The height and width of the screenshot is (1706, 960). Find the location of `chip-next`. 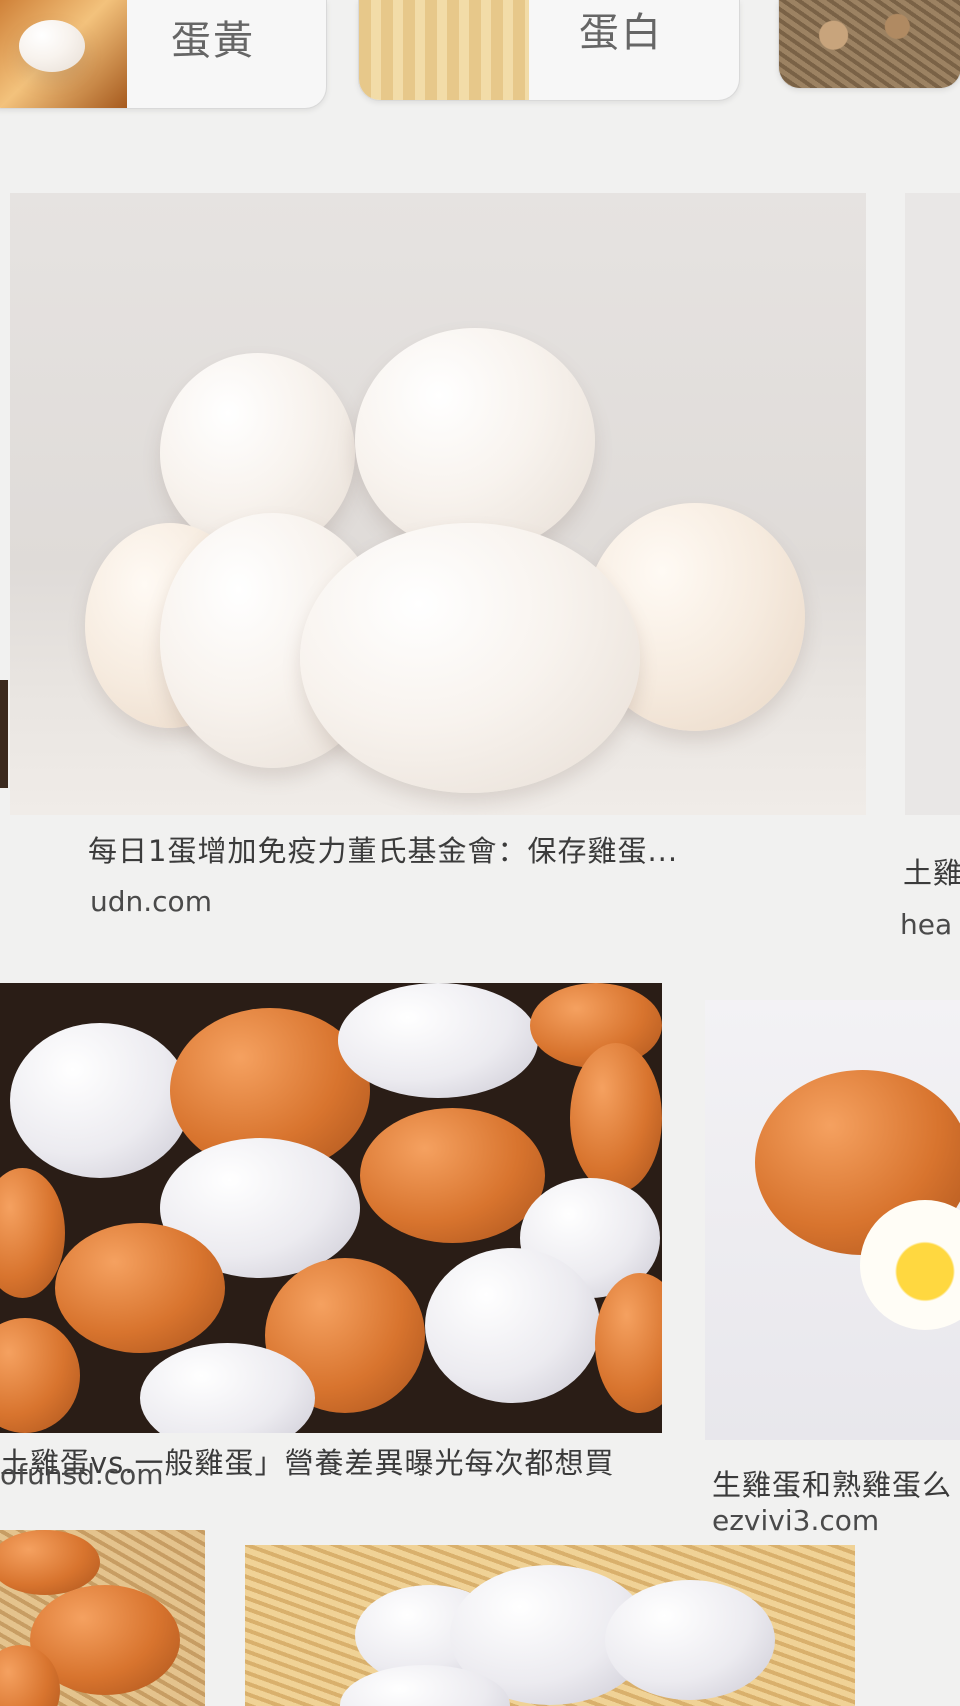

chip-next is located at coordinates (869, 44).